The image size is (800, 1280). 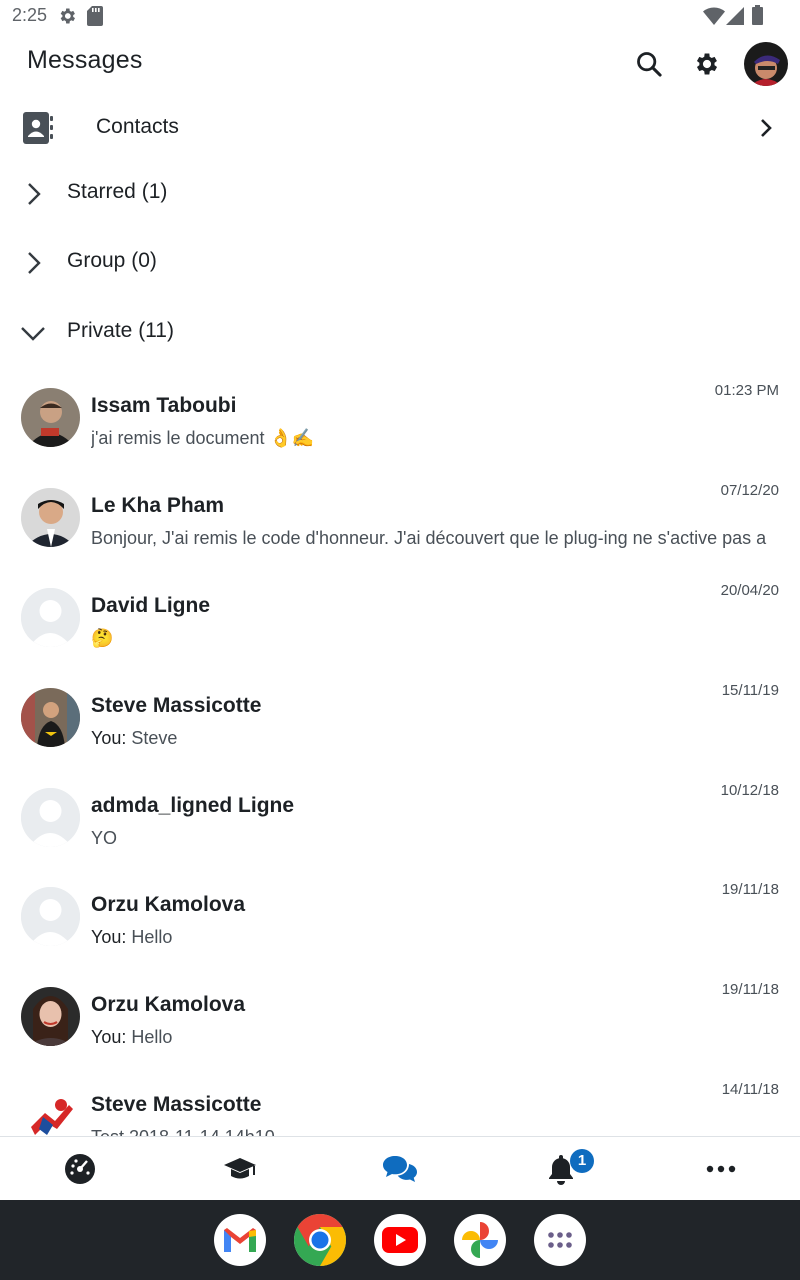 I want to click on conversation-item: Steve Massicotte 15/11/19 You: Steve, so click(x=400, y=720).